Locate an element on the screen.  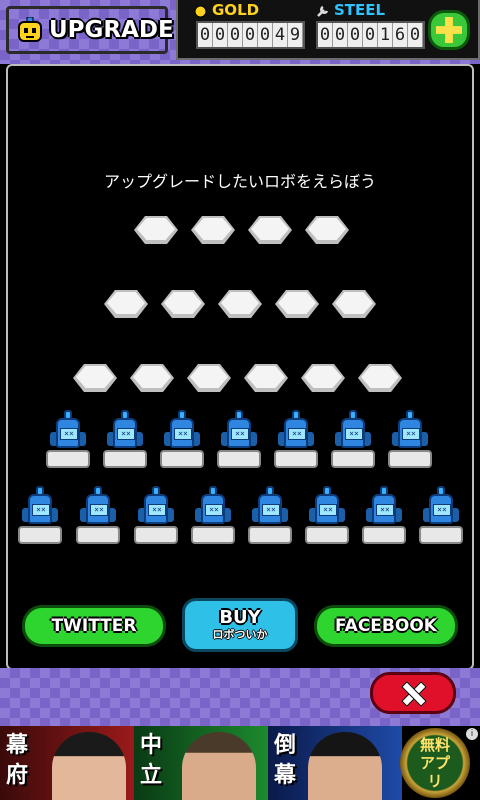
twitter-button: TWITTER is located at coordinates (94, 626).